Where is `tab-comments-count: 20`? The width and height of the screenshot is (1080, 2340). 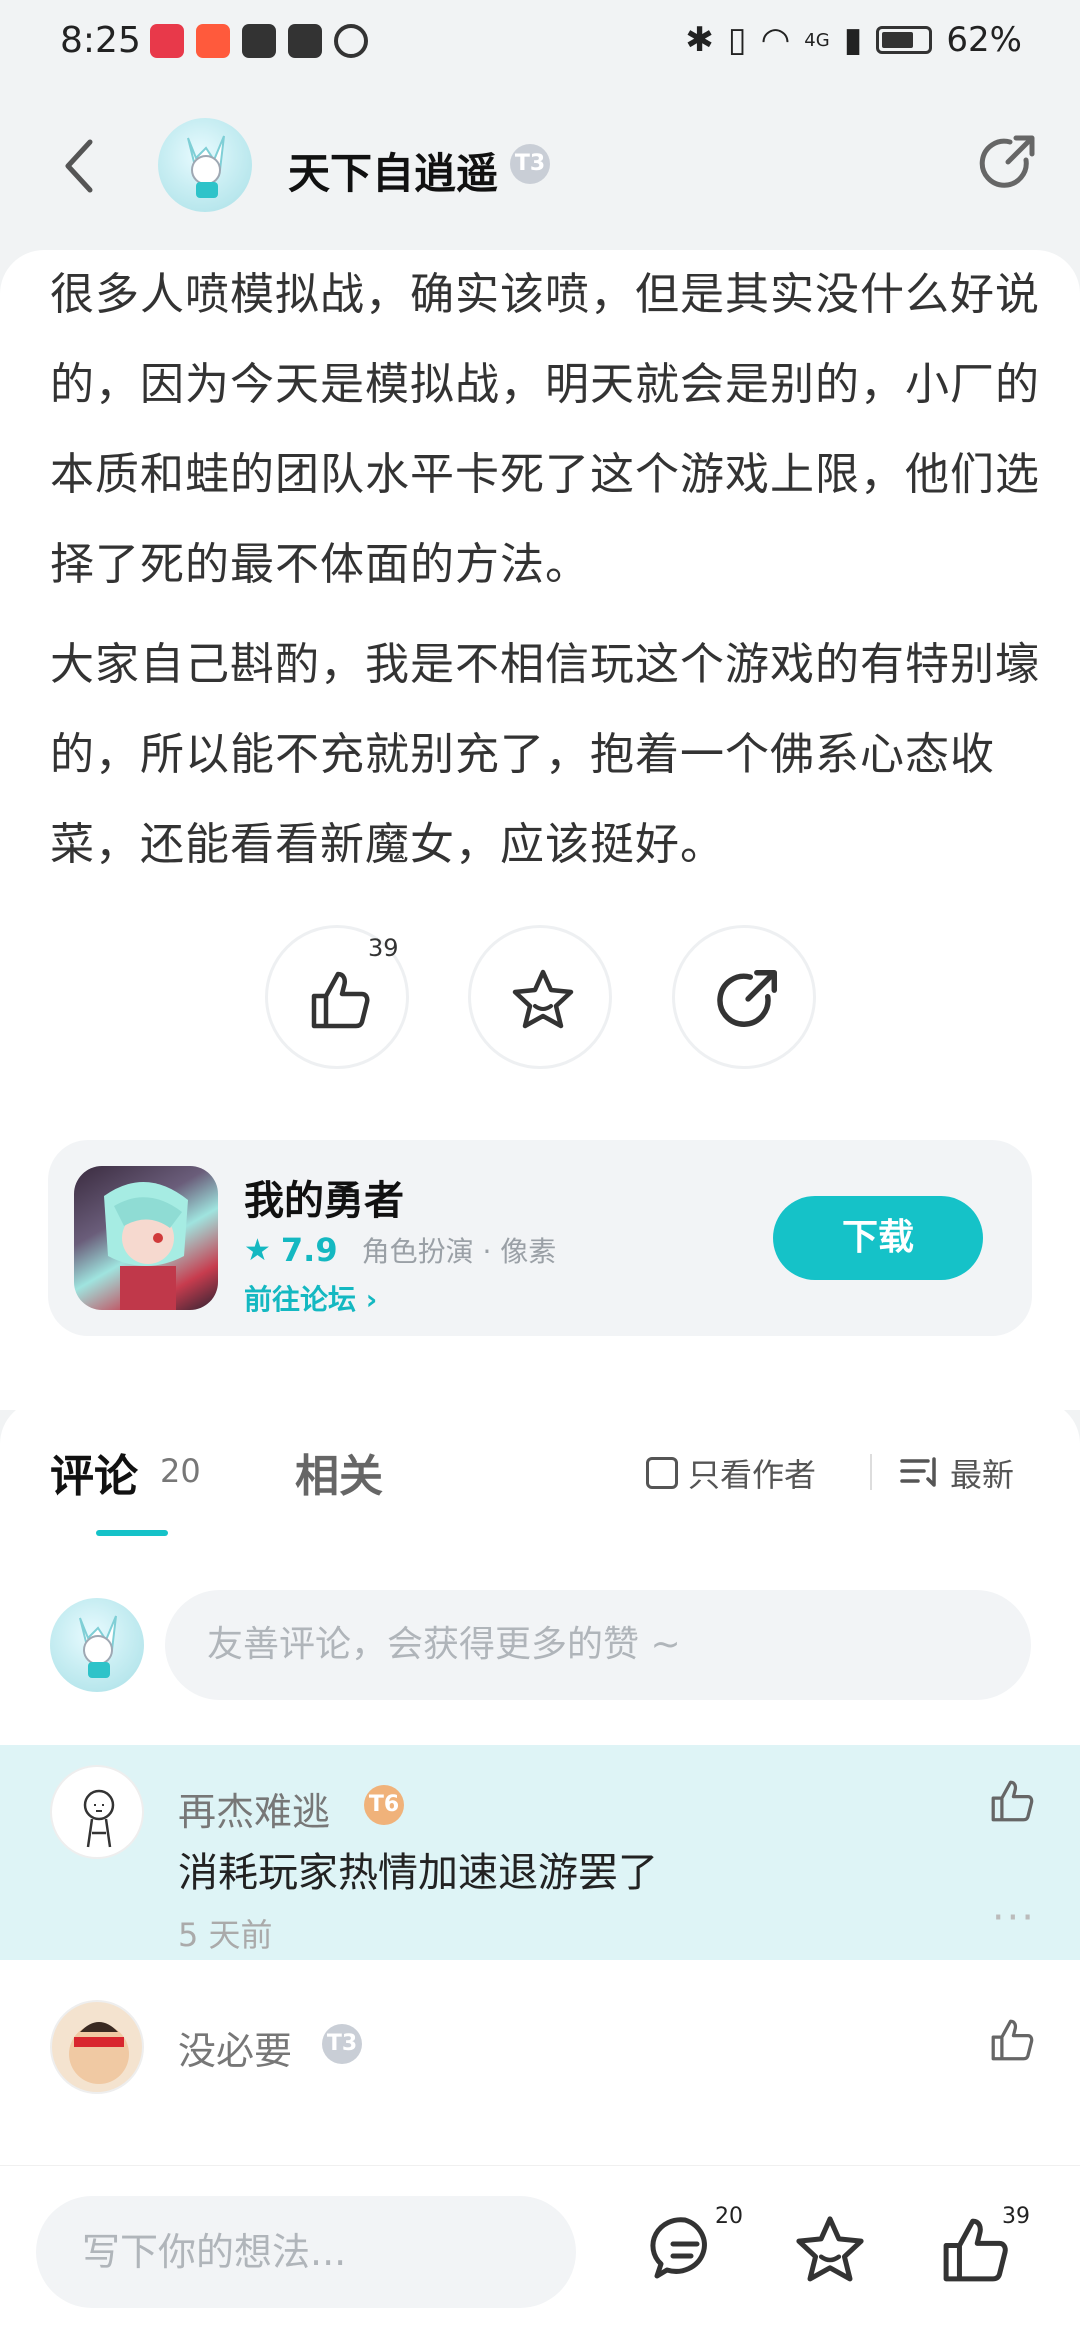
tab-comments-count: 20 is located at coordinates (180, 1471).